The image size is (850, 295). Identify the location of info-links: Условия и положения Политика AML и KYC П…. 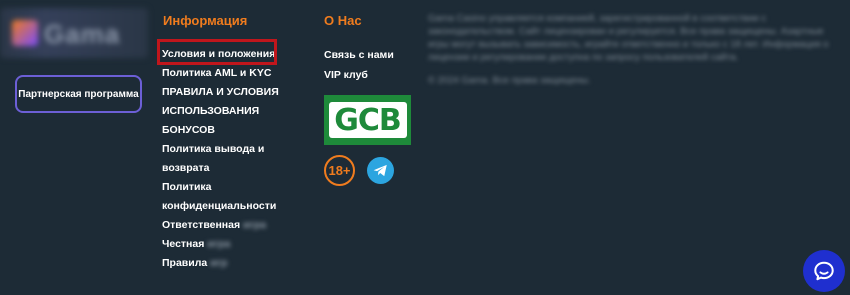
(222, 159).